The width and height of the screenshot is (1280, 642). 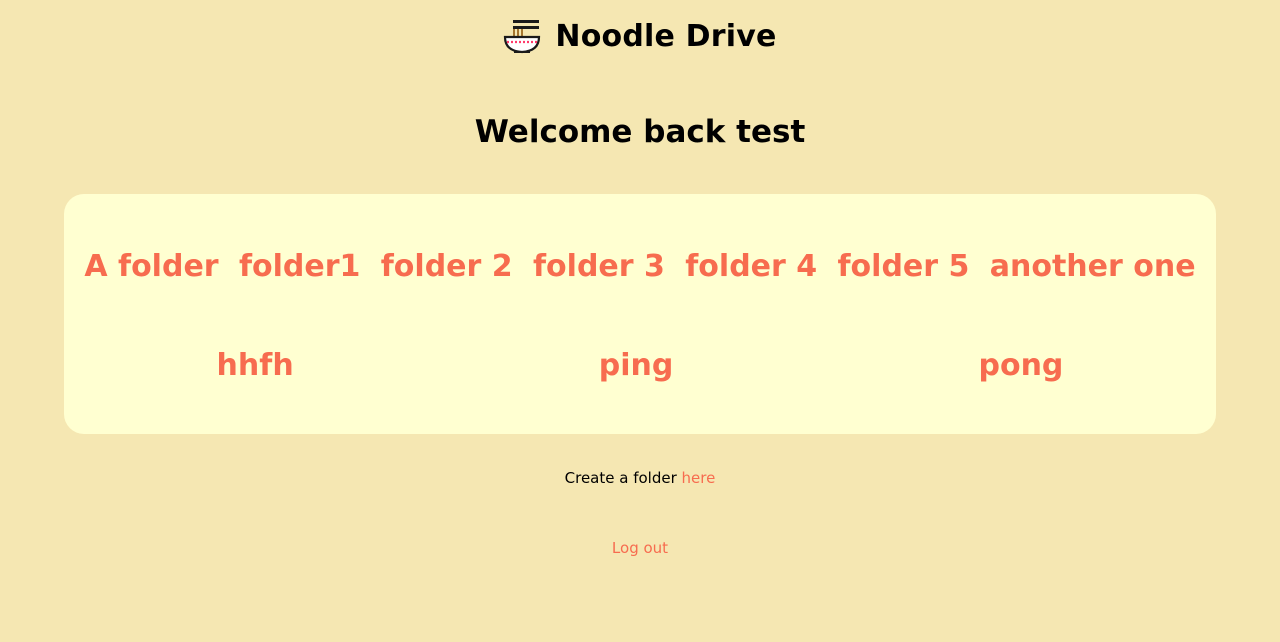 I want to click on noodle-bowl-icon, so click(x=522, y=37).